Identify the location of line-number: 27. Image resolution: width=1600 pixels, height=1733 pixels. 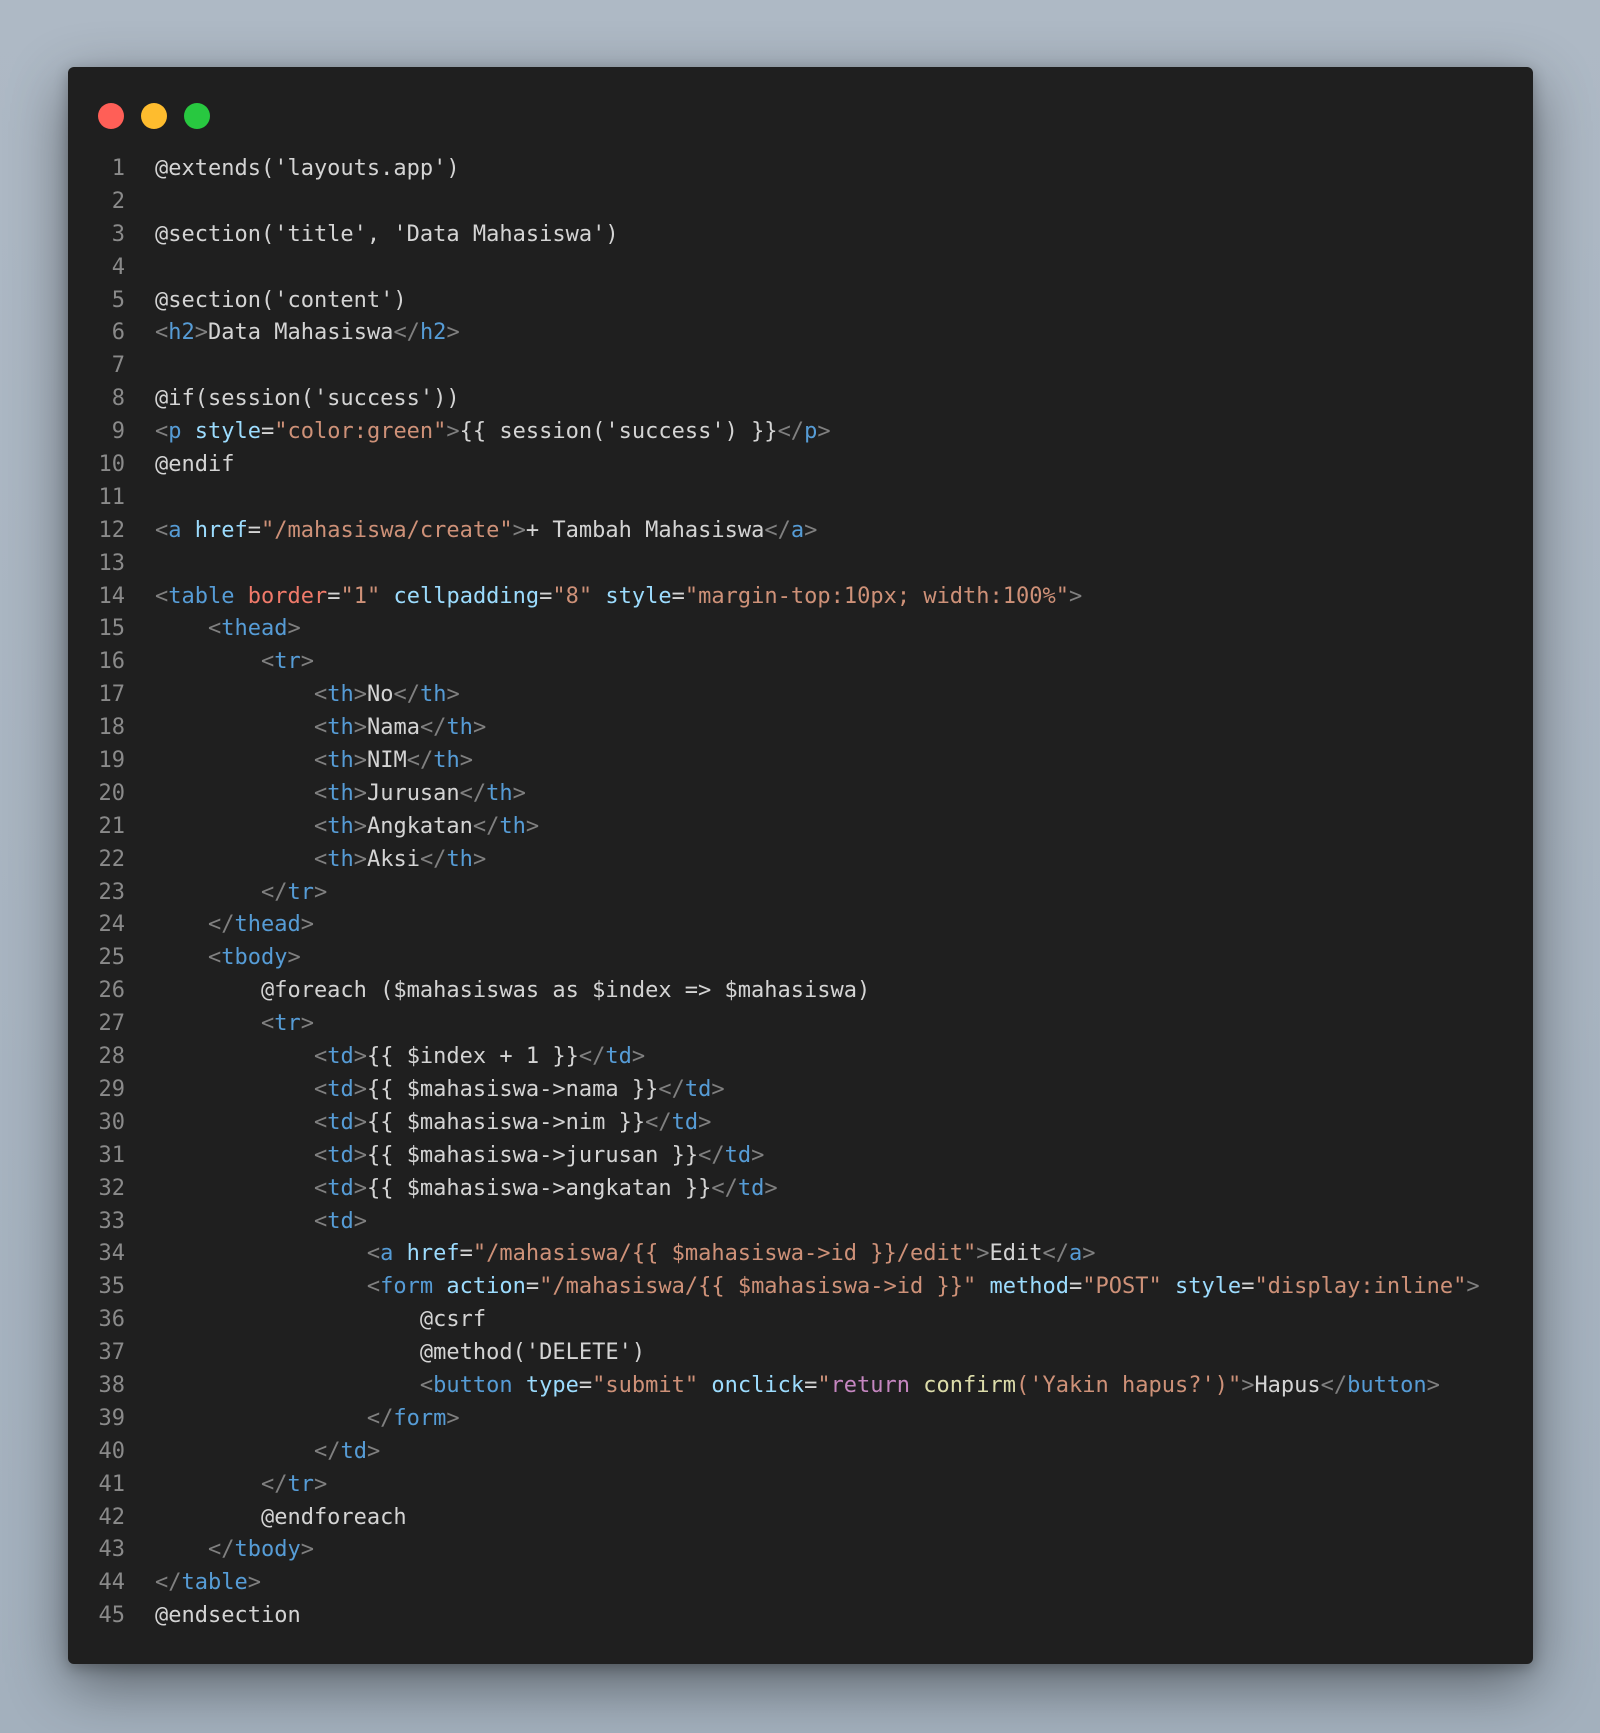
(112, 1024).